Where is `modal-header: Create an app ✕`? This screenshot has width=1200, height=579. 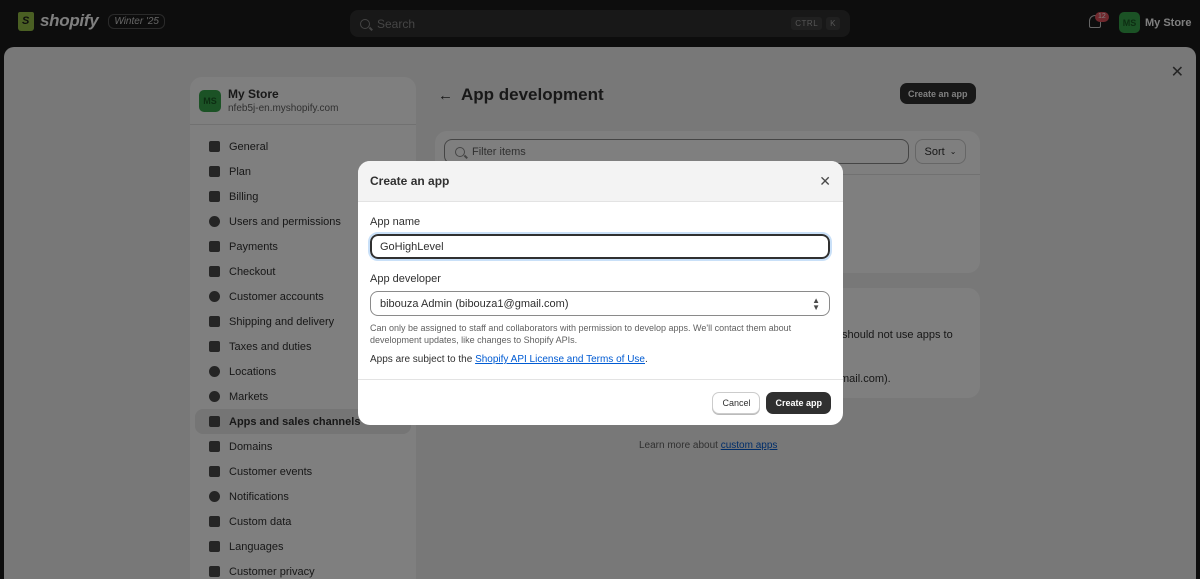 modal-header: Create an app ✕ is located at coordinates (600, 181).